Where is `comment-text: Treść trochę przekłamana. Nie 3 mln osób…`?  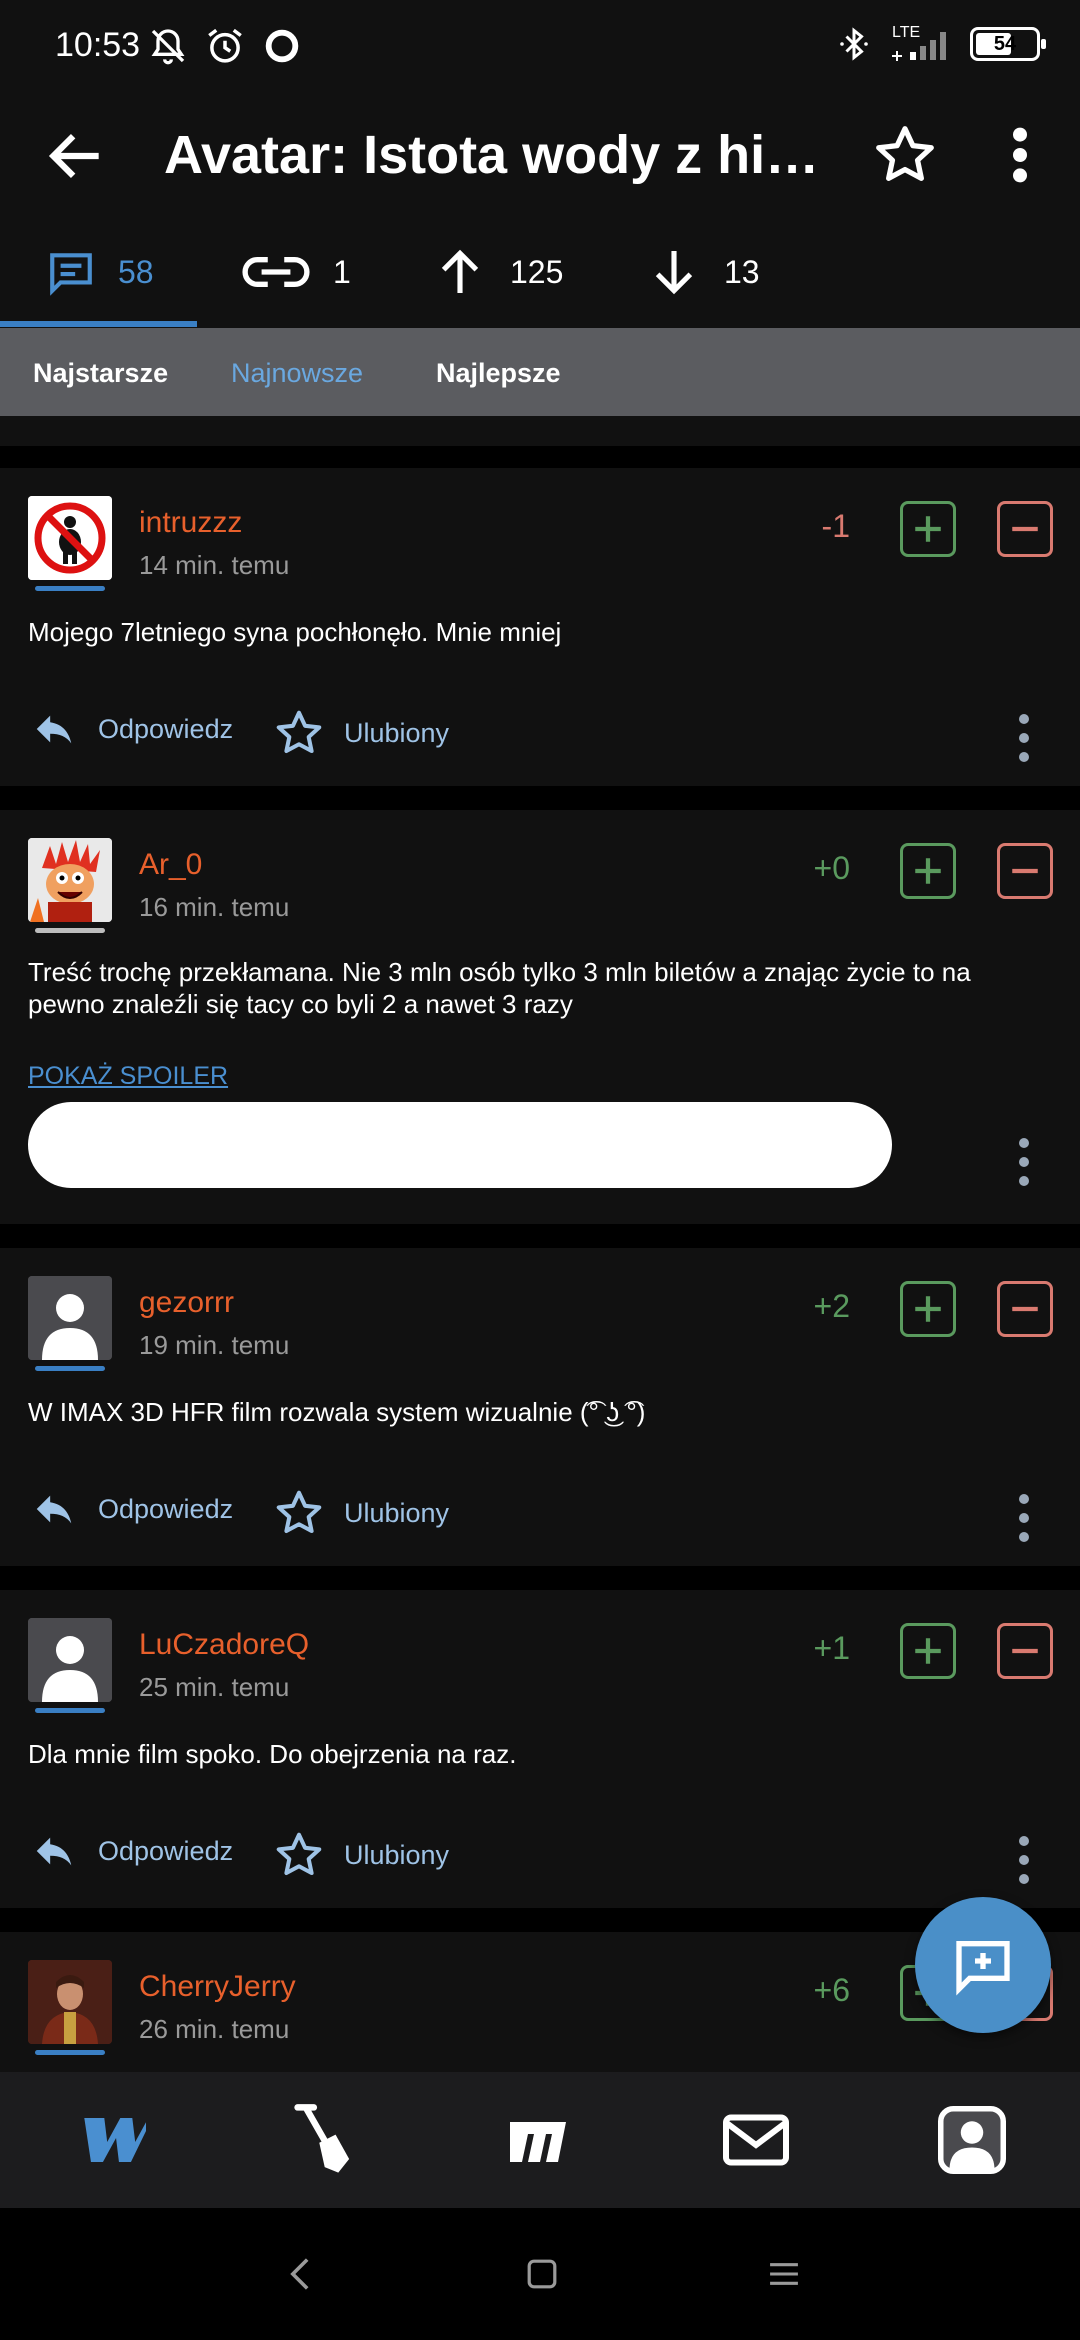 comment-text: Treść trochę przekłamana. Nie 3 mln osób… is located at coordinates (499, 988).